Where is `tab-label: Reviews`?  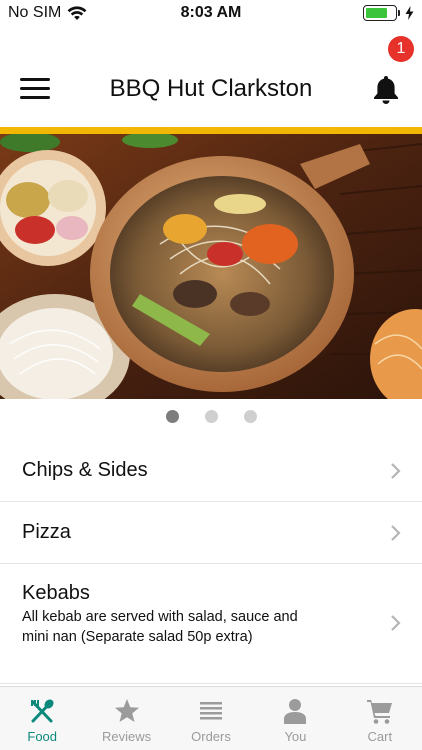
tab-label: Reviews is located at coordinates (127, 736).